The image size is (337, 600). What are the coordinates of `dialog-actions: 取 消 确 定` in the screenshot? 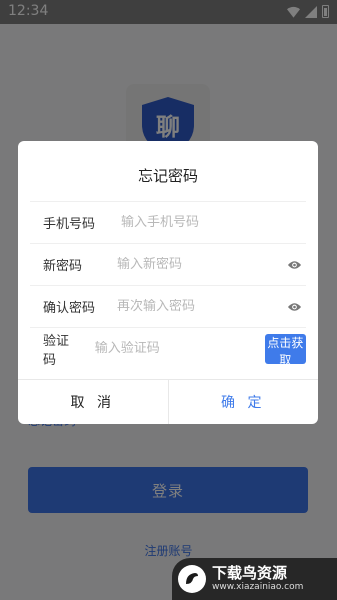 It's located at (168, 401).